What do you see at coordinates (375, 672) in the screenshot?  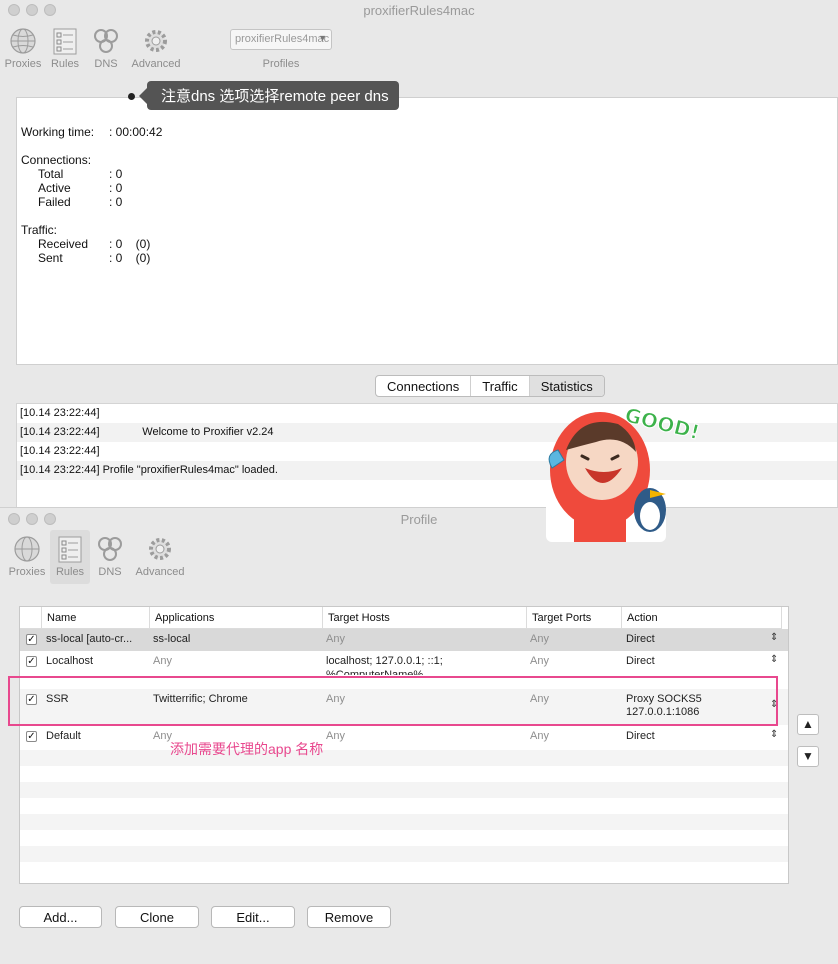 I see `rule-hosts-line2: %ComputerName%` at bounding box center [375, 672].